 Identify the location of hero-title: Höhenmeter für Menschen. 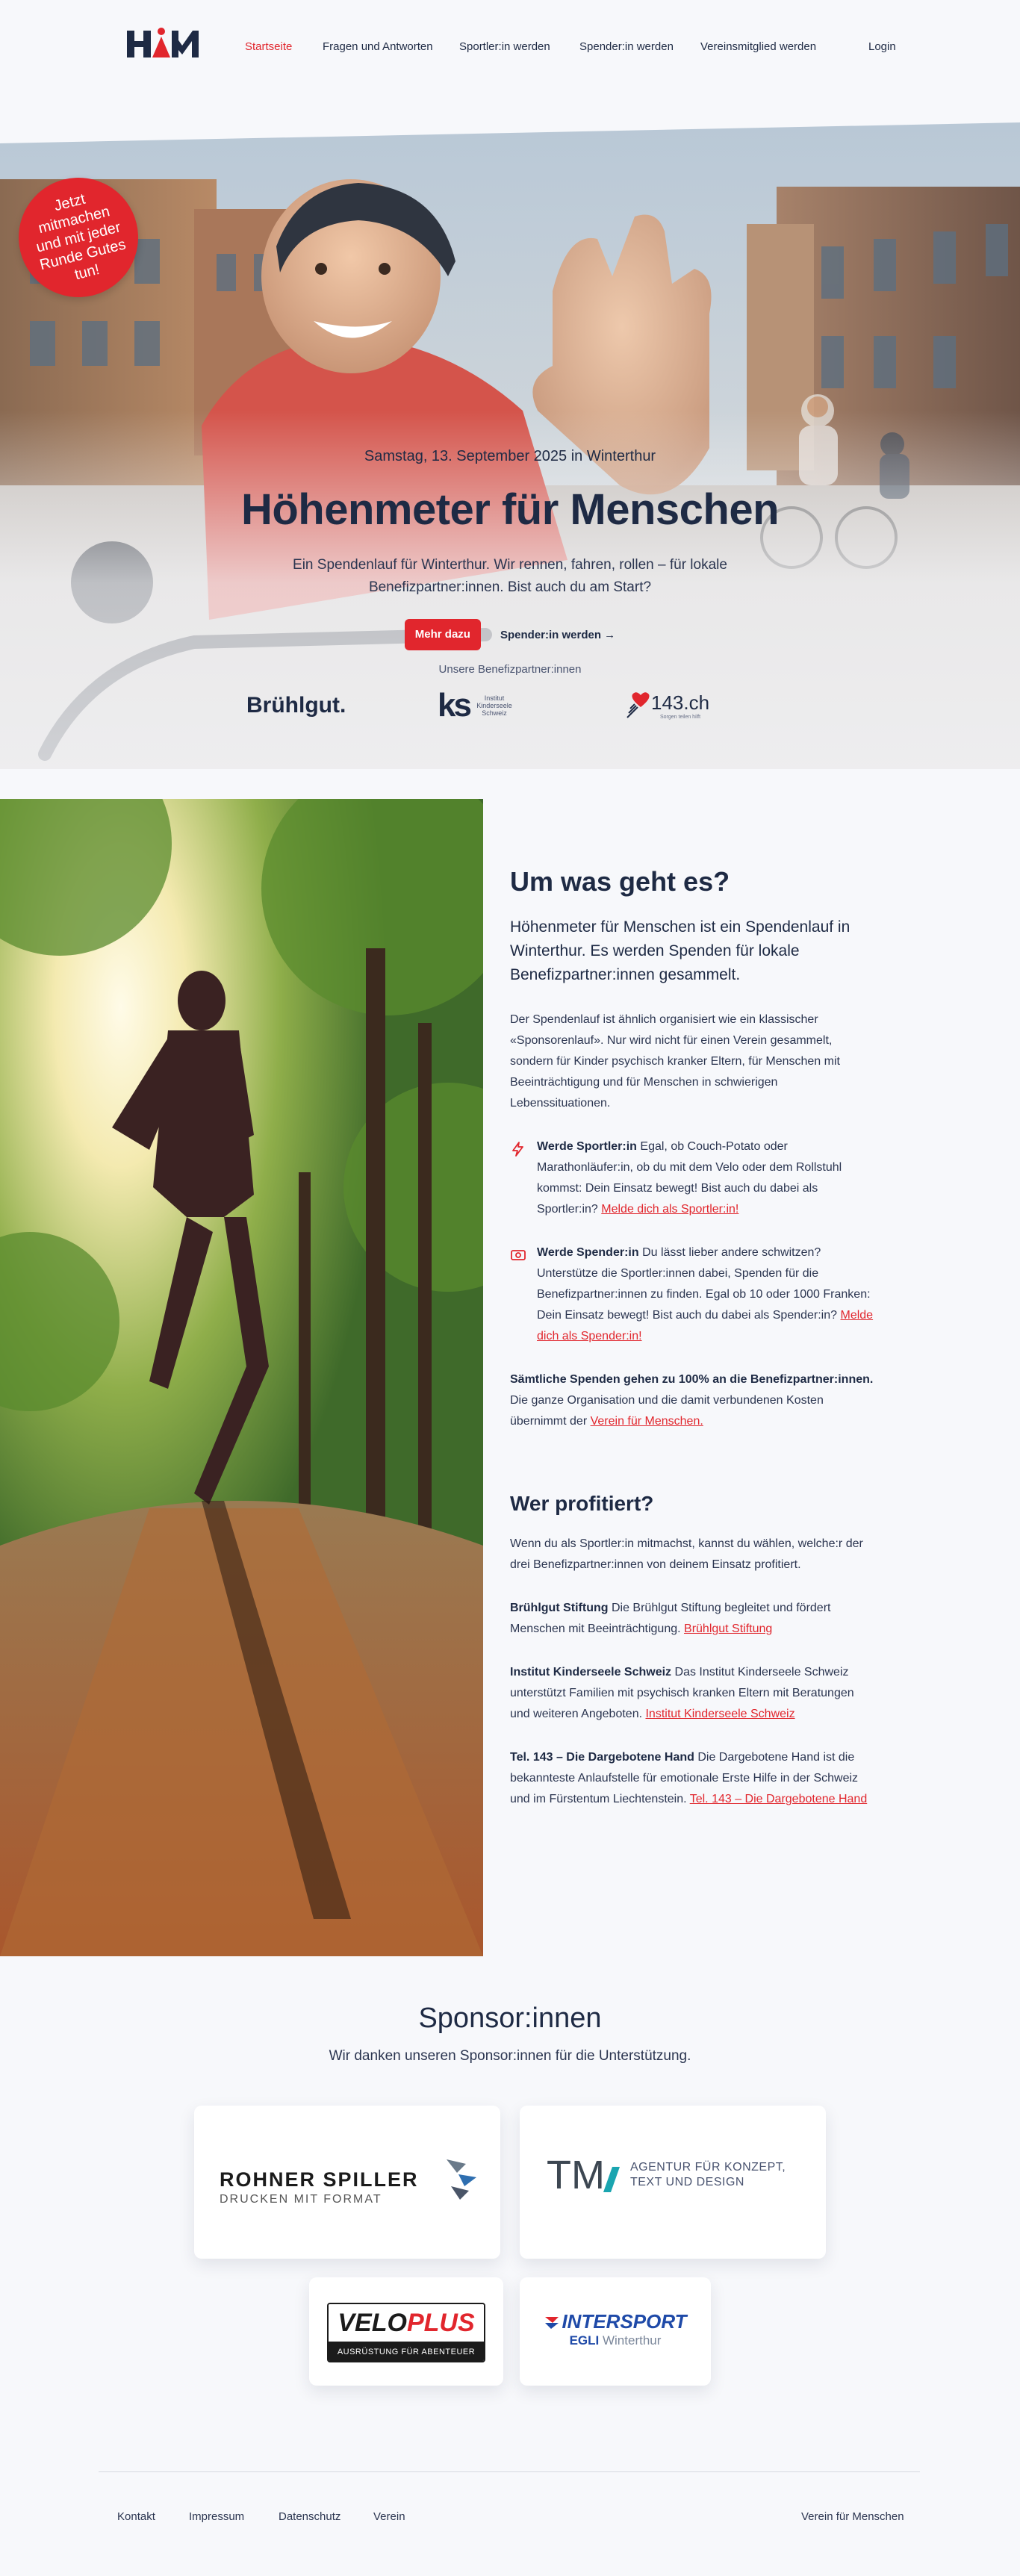
(510, 509).